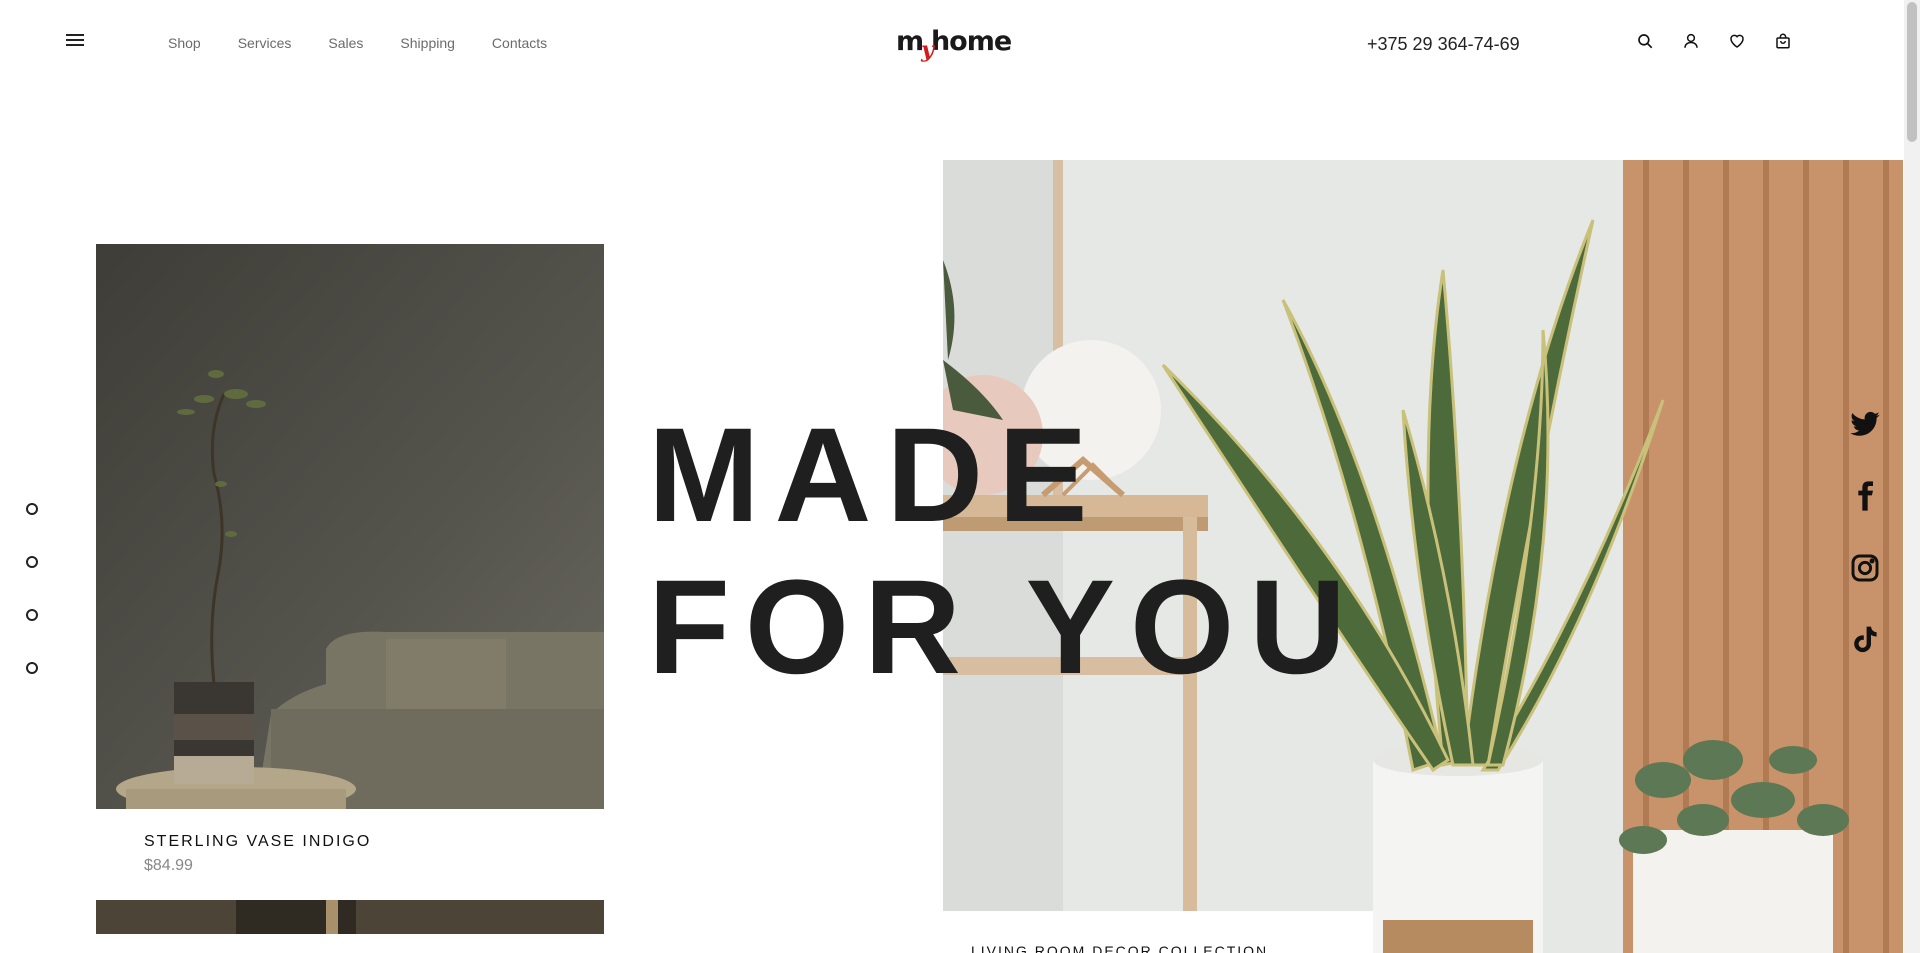  Describe the element at coordinates (168, 865) in the screenshot. I see `product-price: $84.99` at that location.